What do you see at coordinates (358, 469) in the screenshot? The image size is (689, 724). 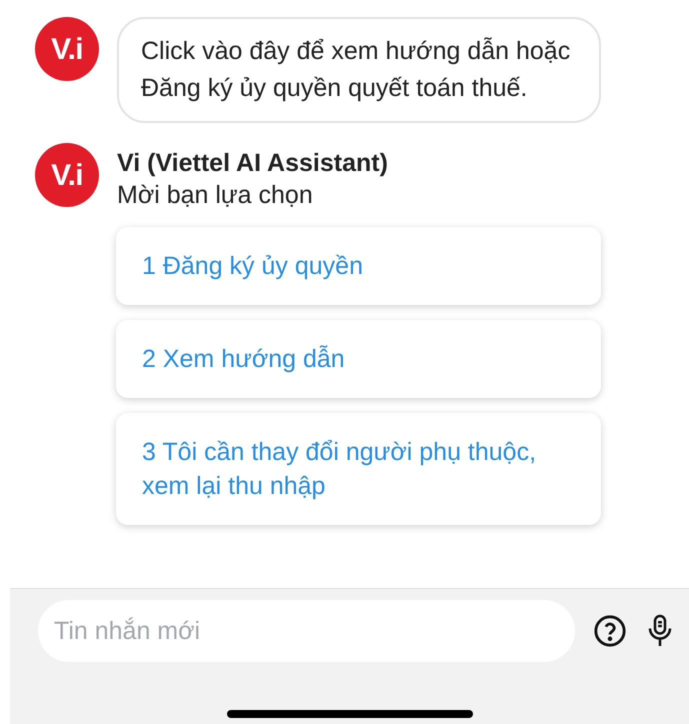 I see `option-button: 3 Tôi cần thay đổi người phụ thuộc, xem lại thu nhập` at bounding box center [358, 469].